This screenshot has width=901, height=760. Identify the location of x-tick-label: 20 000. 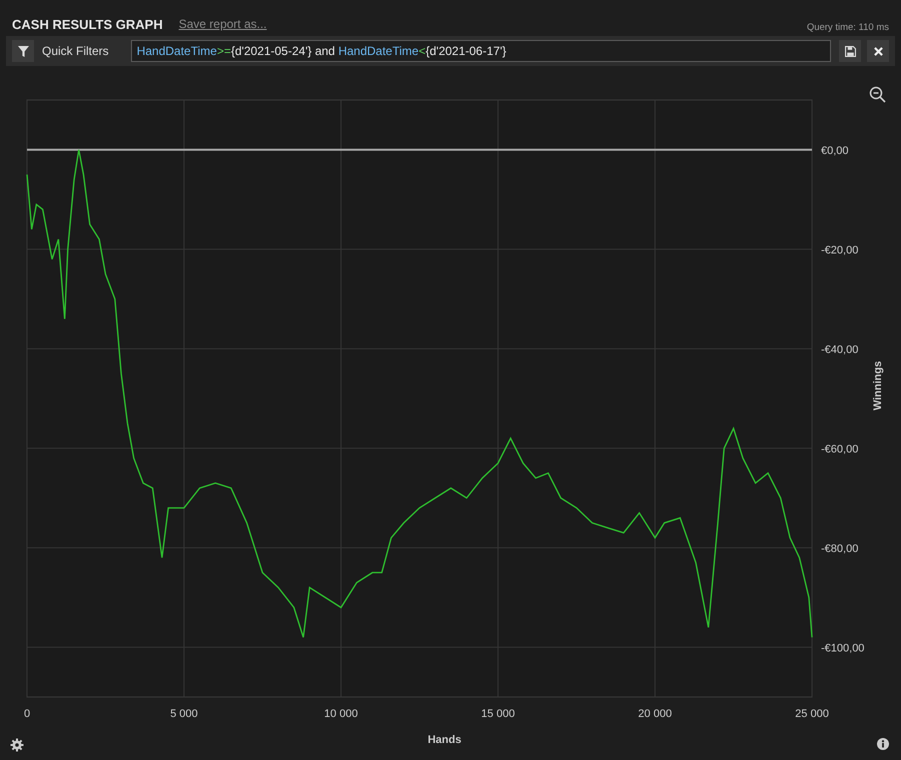
(655, 714).